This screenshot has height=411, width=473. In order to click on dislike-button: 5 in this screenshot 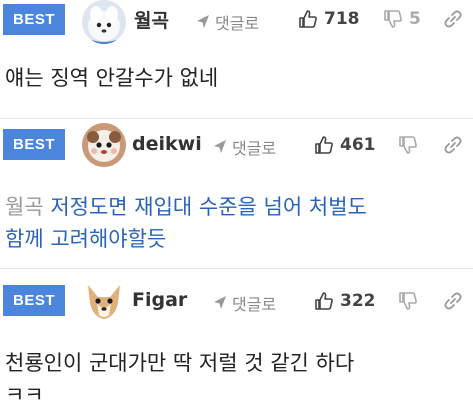, I will do `click(402, 19)`.